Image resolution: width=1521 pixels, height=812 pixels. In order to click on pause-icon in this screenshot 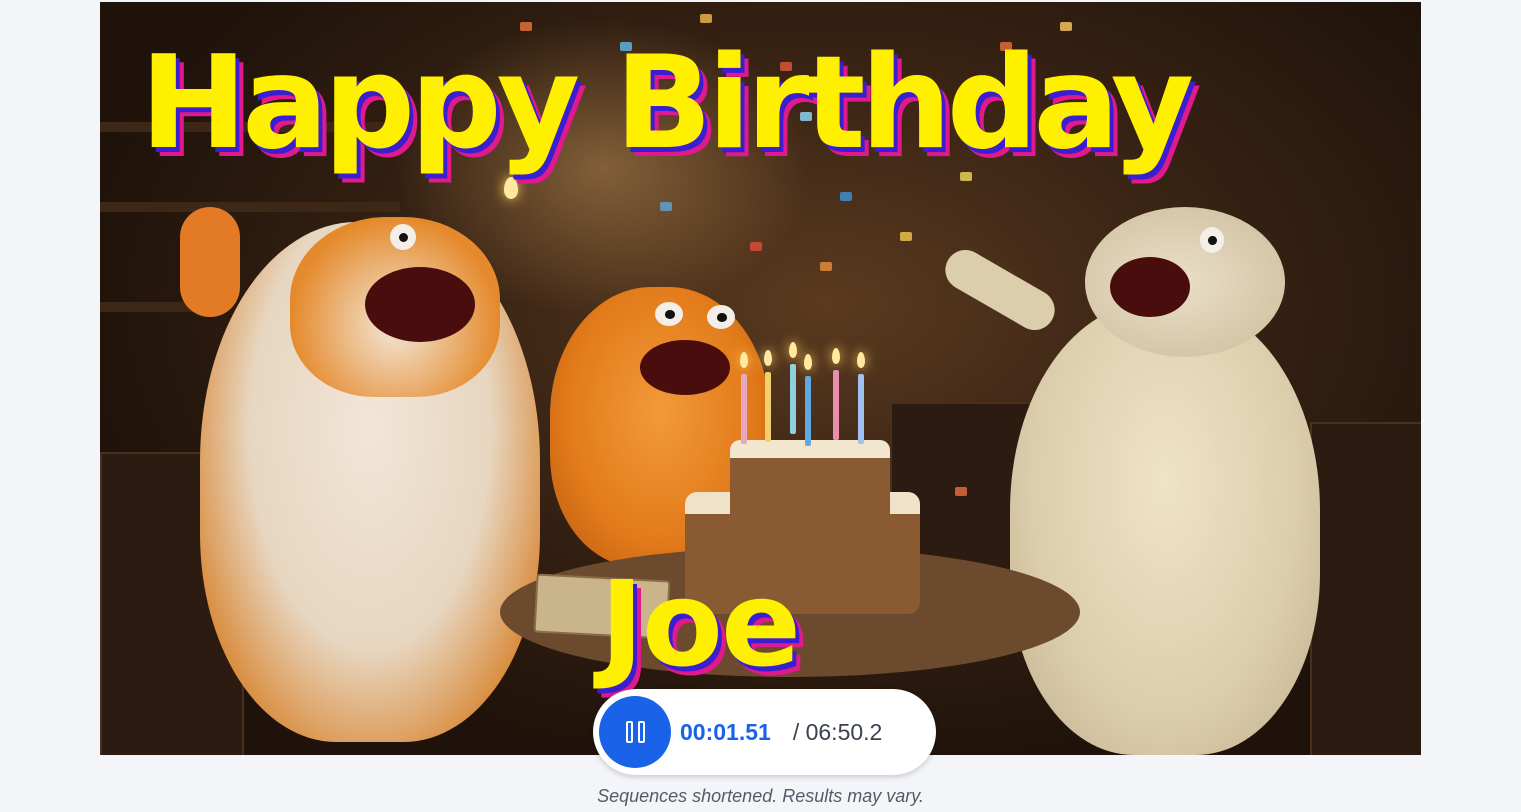, I will do `click(635, 732)`.